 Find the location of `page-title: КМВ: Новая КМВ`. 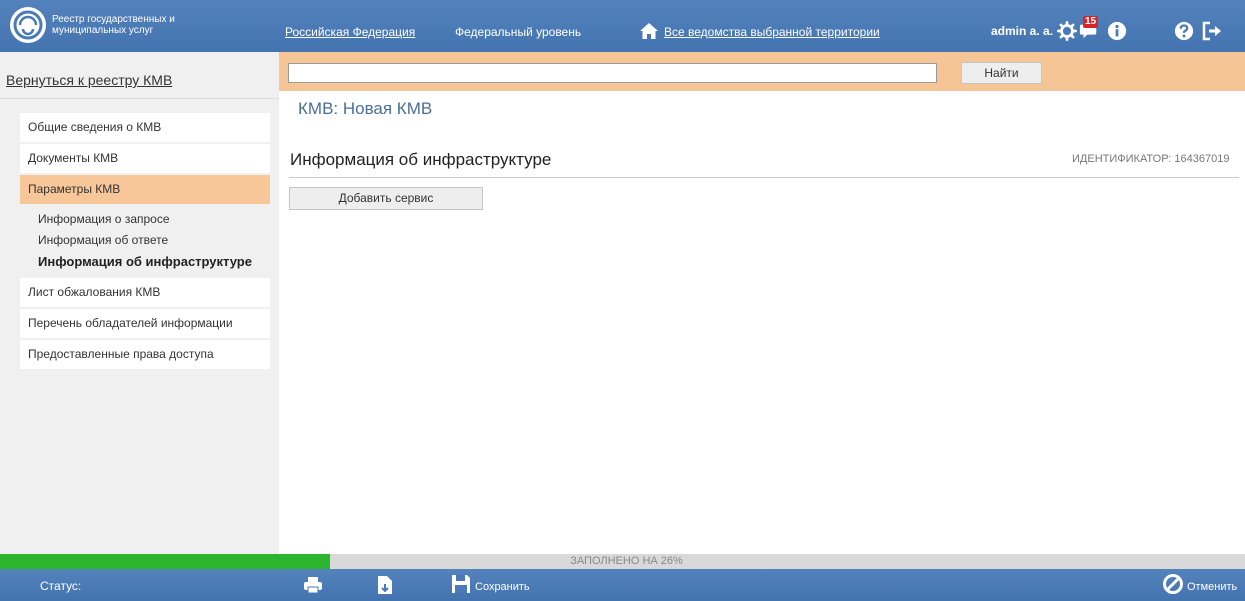

page-title: КМВ: Новая КМВ is located at coordinates (365, 108).